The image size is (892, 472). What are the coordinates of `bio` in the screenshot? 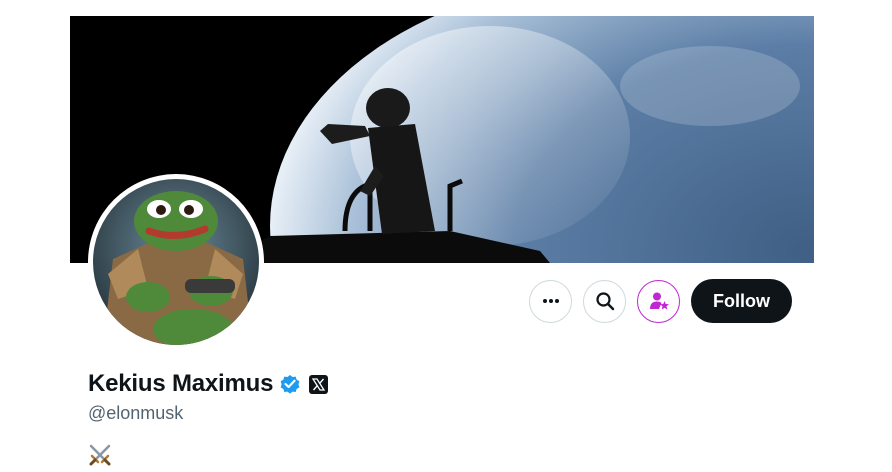 It's located at (100, 457).